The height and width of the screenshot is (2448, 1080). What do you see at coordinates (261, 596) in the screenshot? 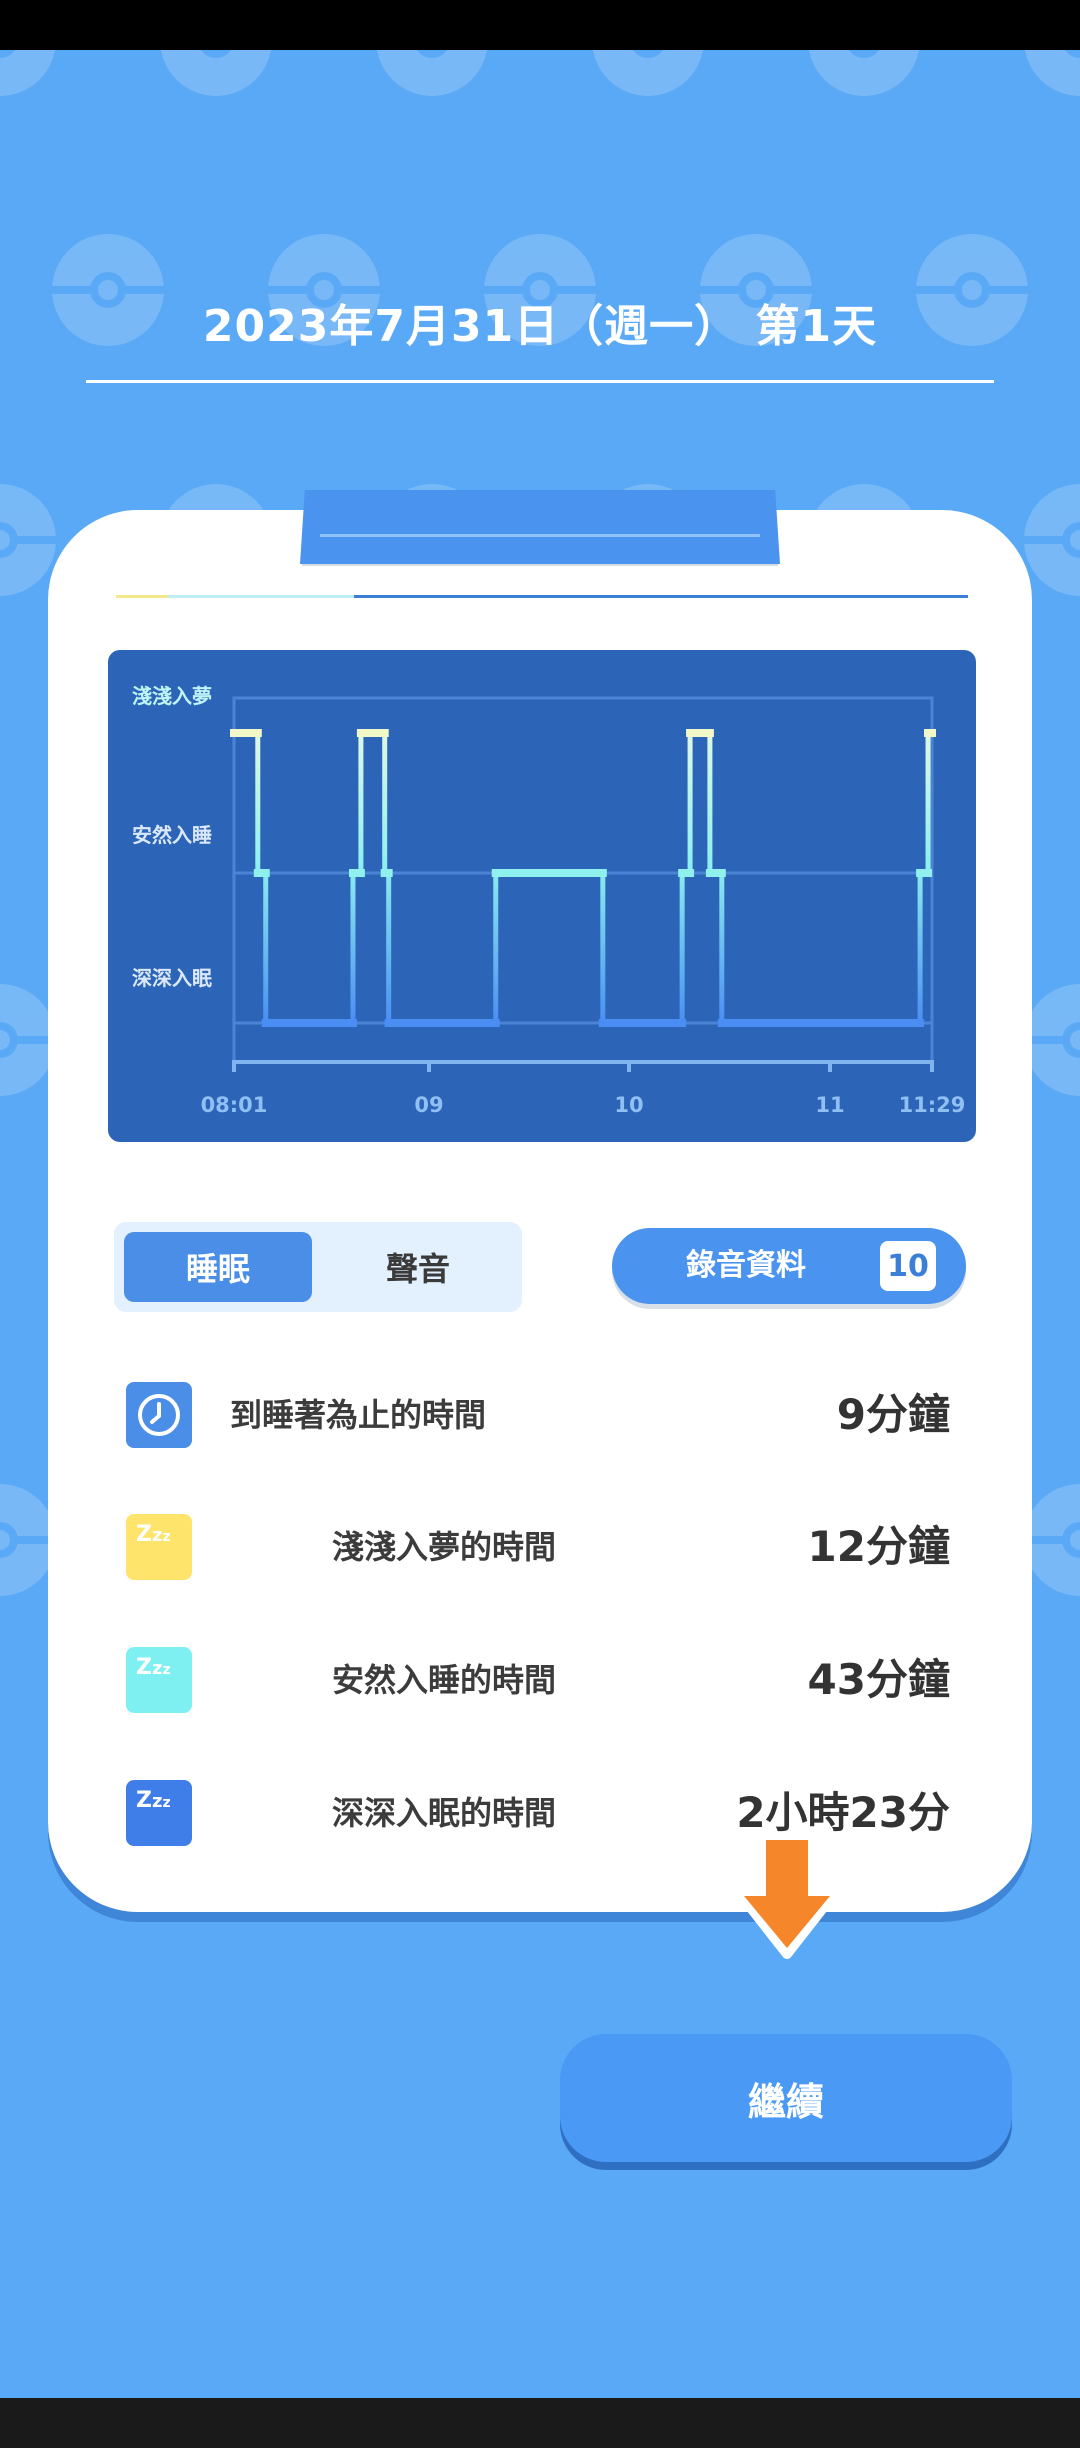
I see `progress-segment-normal` at bounding box center [261, 596].